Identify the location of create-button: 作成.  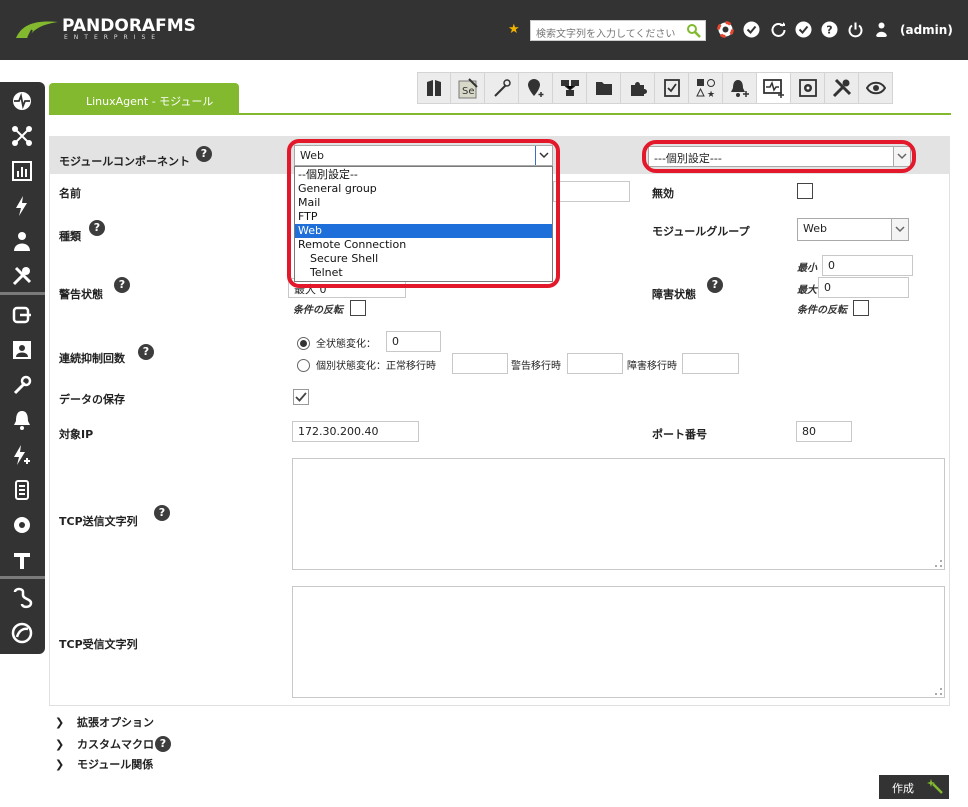
(914, 787).